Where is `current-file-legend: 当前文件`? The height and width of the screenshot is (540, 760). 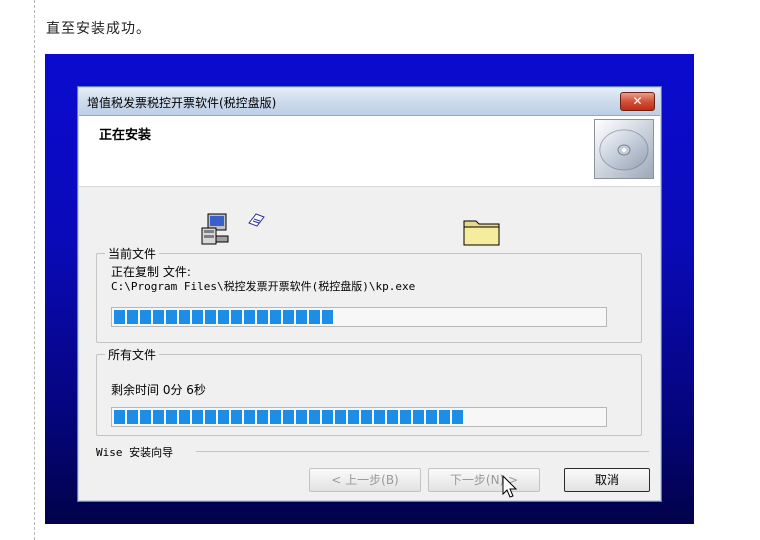 current-file-legend: 当前文件 is located at coordinates (132, 253).